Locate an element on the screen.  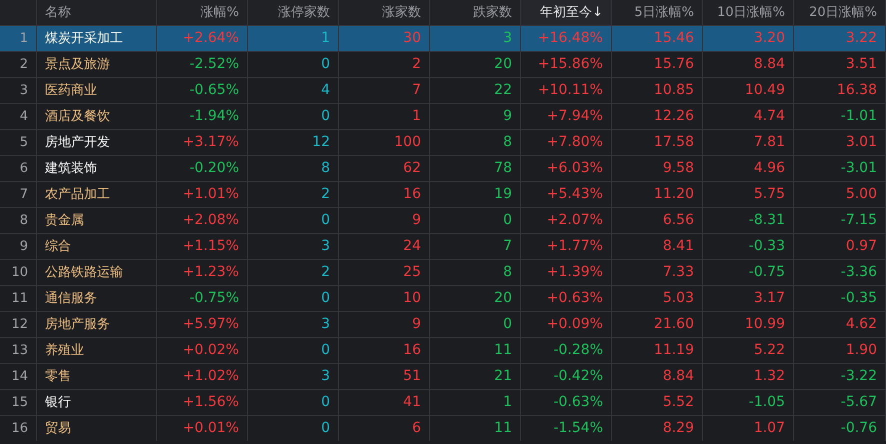
table-cell: -1.94% is located at coordinates (214, 116).